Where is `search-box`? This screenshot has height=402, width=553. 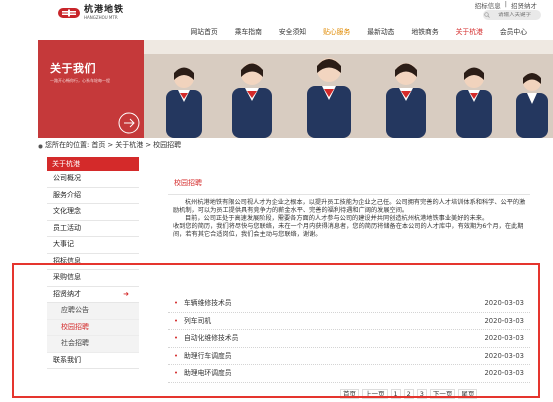 search-box is located at coordinates (513, 15).